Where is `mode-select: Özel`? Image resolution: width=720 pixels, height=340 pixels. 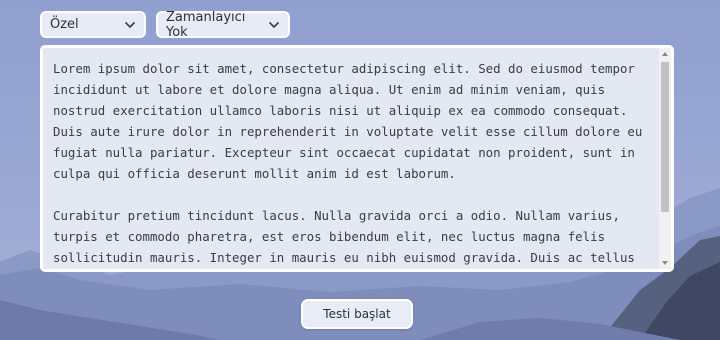
mode-select: Özel is located at coordinates (93, 24).